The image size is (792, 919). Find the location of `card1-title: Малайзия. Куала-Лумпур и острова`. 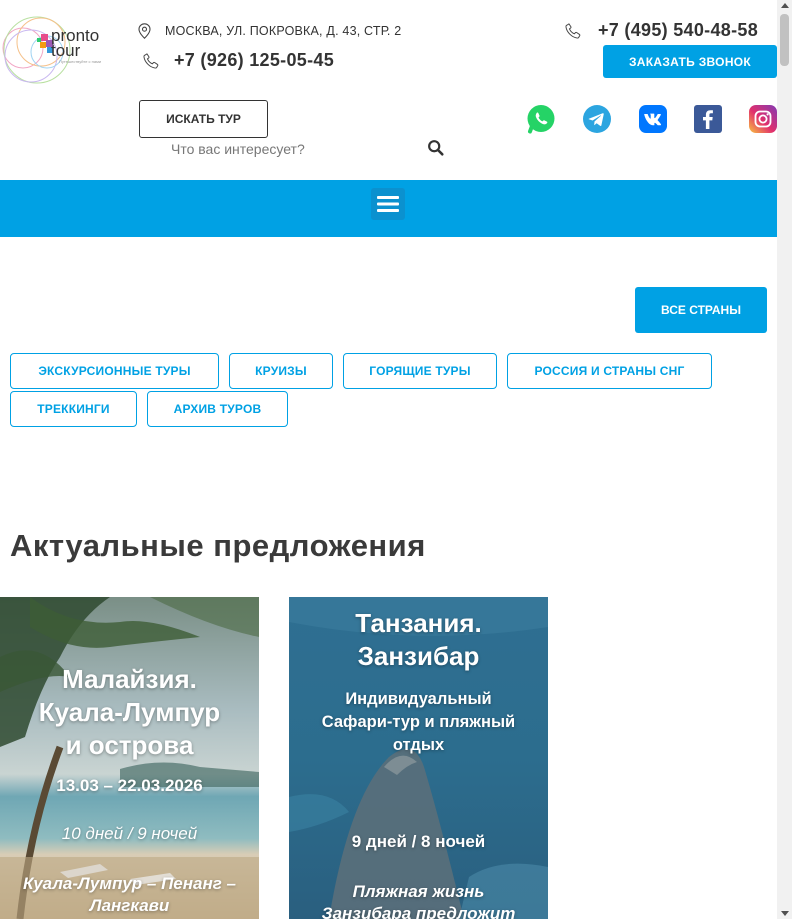

card1-title: Малайзия. Куала-Лумпур и острова is located at coordinates (129, 712).